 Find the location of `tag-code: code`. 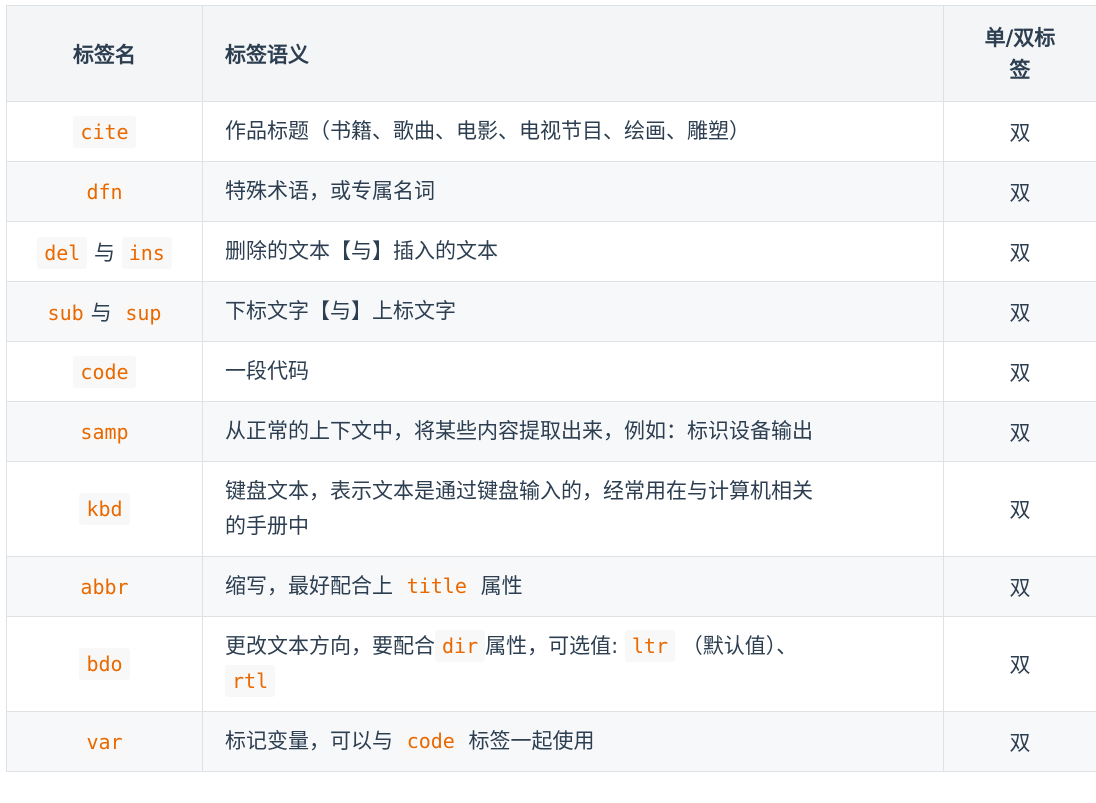

tag-code: code is located at coordinates (104, 371).